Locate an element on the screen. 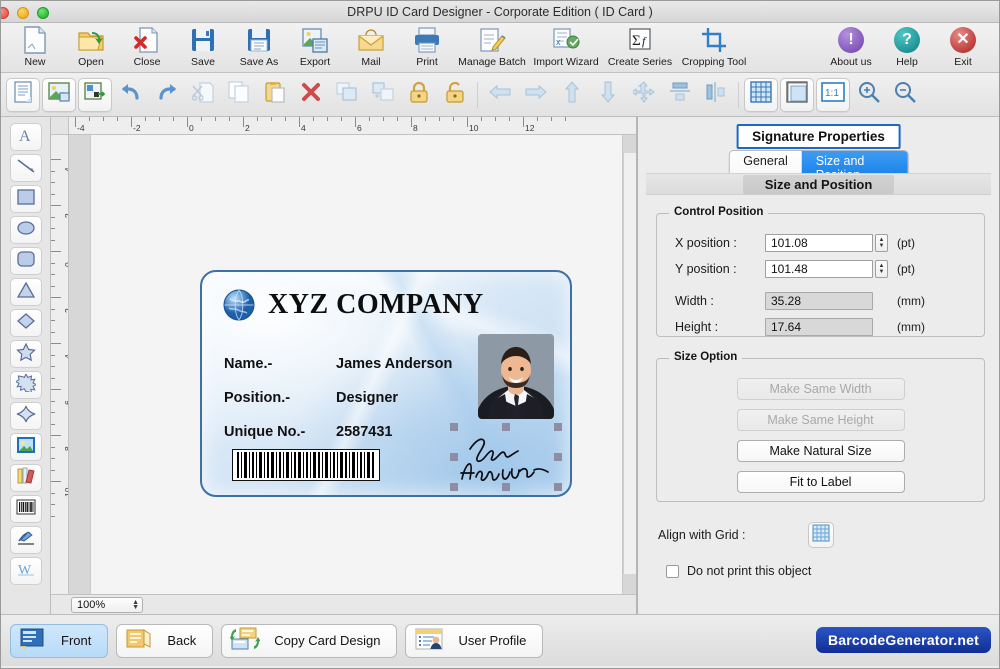 The image size is (1000, 669). ungroup-button is located at coordinates (383, 95).